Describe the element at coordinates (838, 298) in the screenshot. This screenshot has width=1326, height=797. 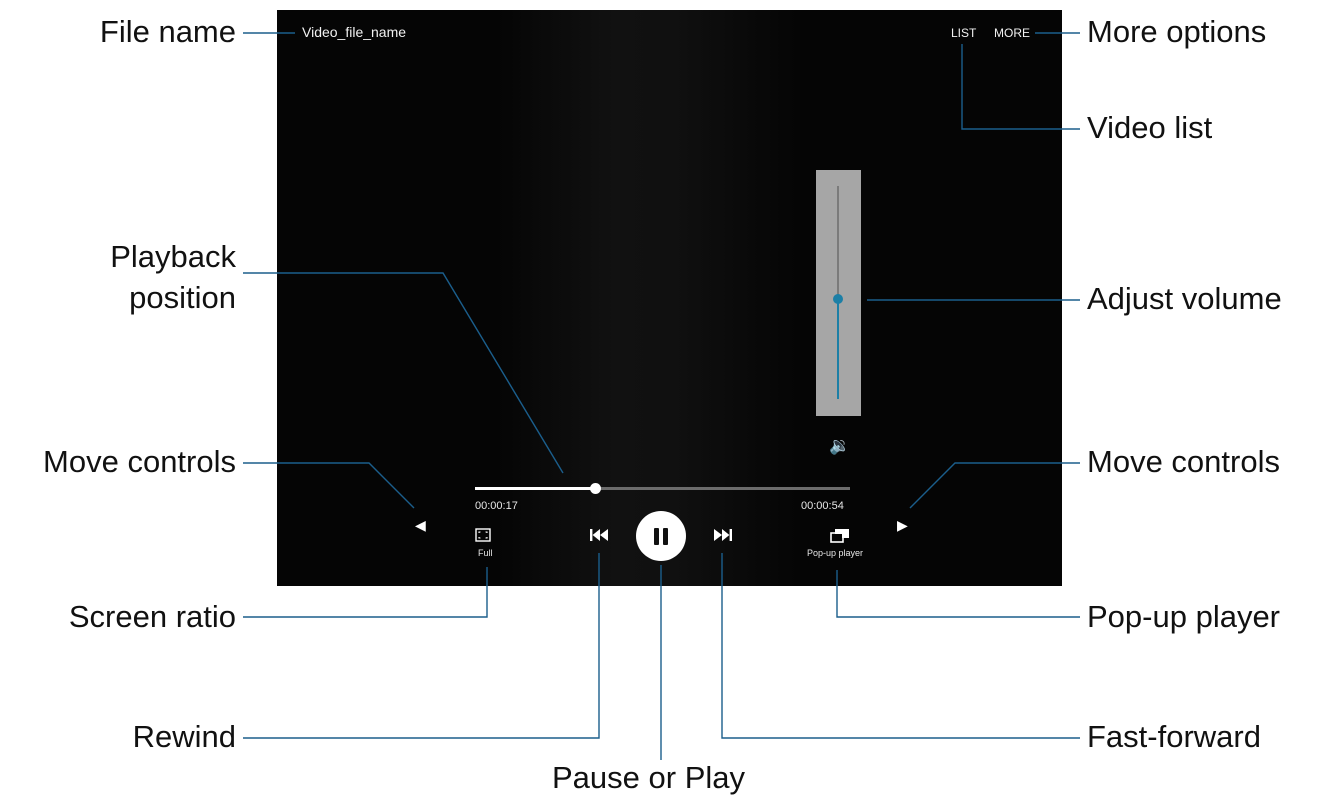
I see `volume-handle` at that location.